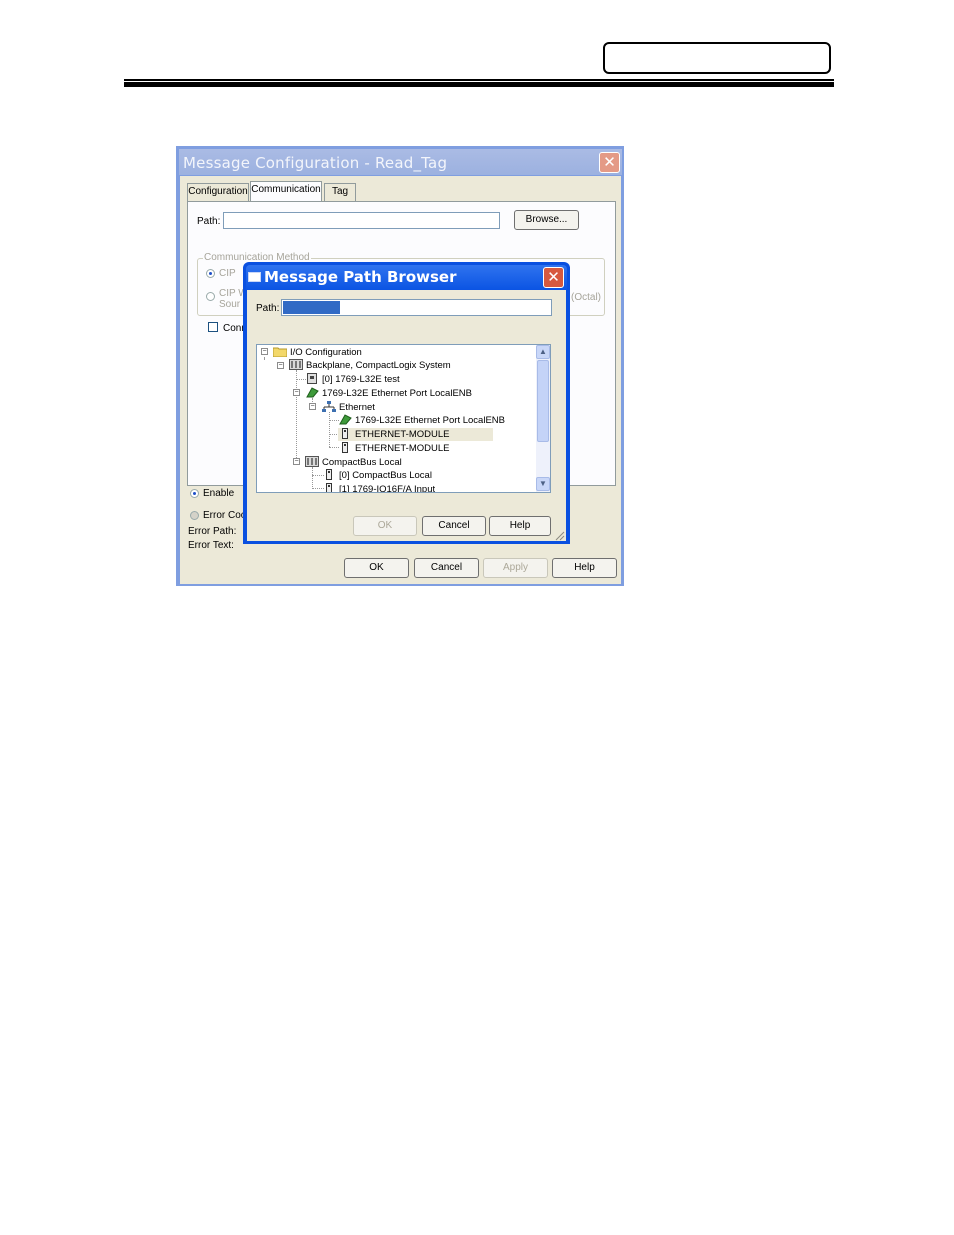  What do you see at coordinates (385, 526) in the screenshot?
I see `browser-ok-button: OK` at bounding box center [385, 526].